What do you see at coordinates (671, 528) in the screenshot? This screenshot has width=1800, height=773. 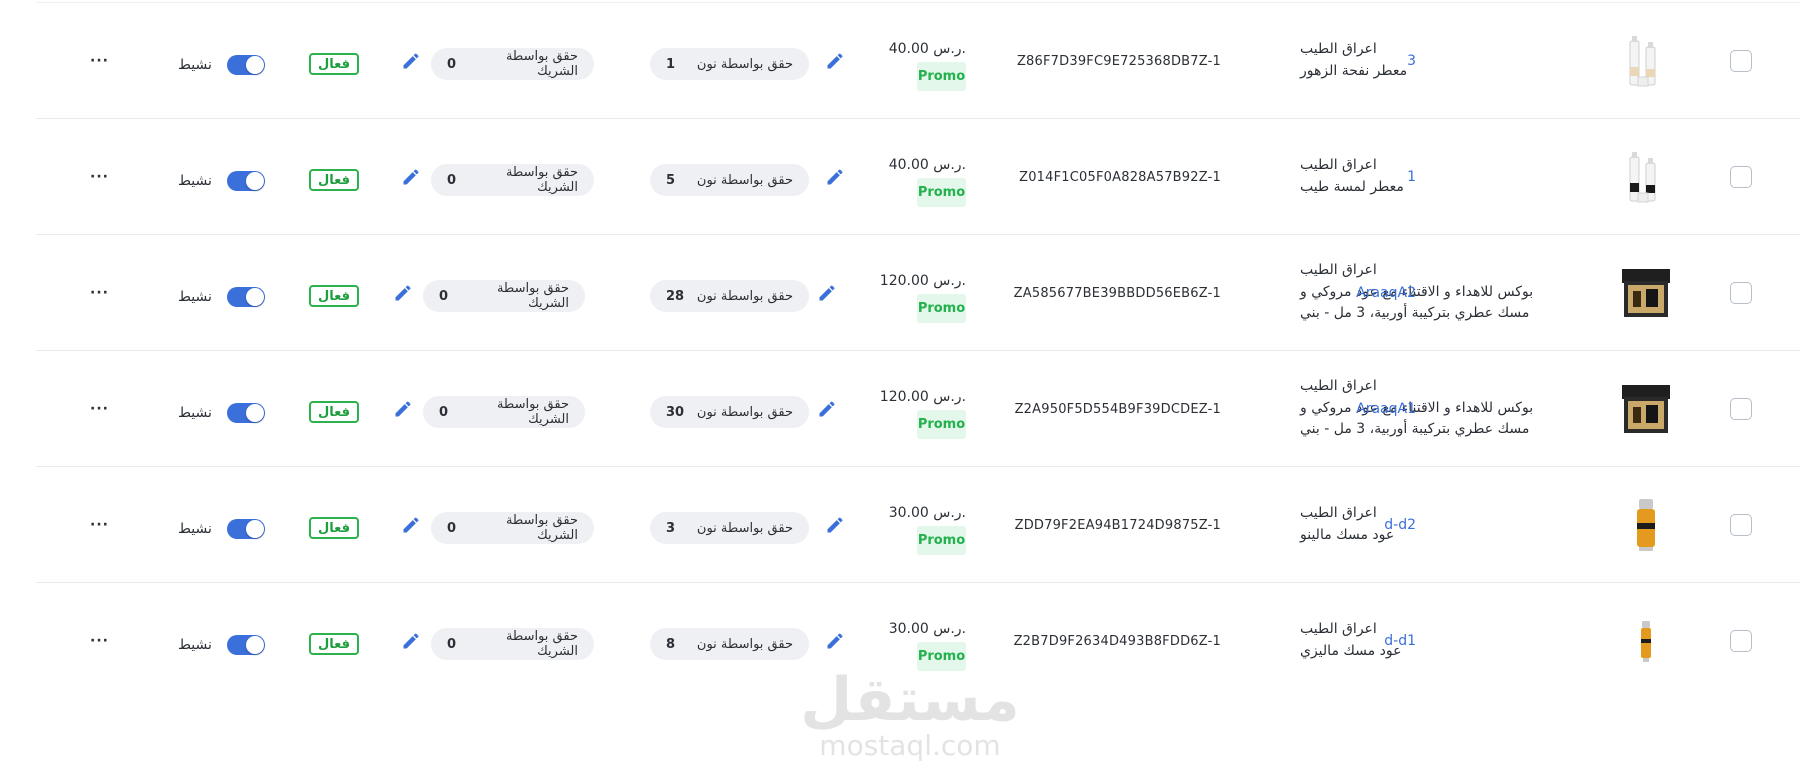 I see `noon-fulfilled-qty: 3` at bounding box center [671, 528].